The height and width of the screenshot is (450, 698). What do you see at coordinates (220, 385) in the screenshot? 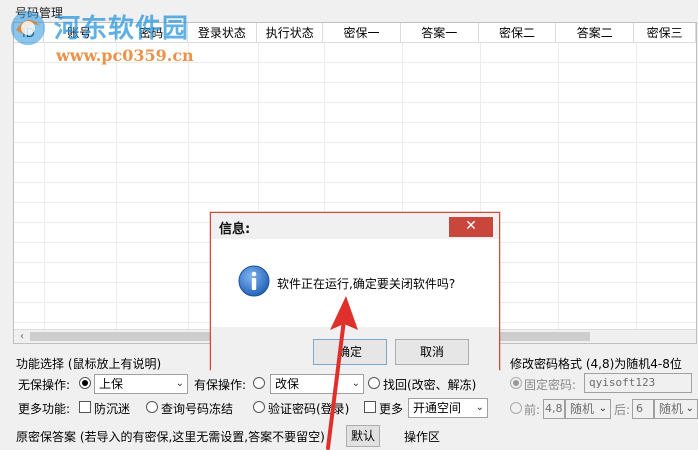
I see `protect-label: 有保操作:` at bounding box center [220, 385].